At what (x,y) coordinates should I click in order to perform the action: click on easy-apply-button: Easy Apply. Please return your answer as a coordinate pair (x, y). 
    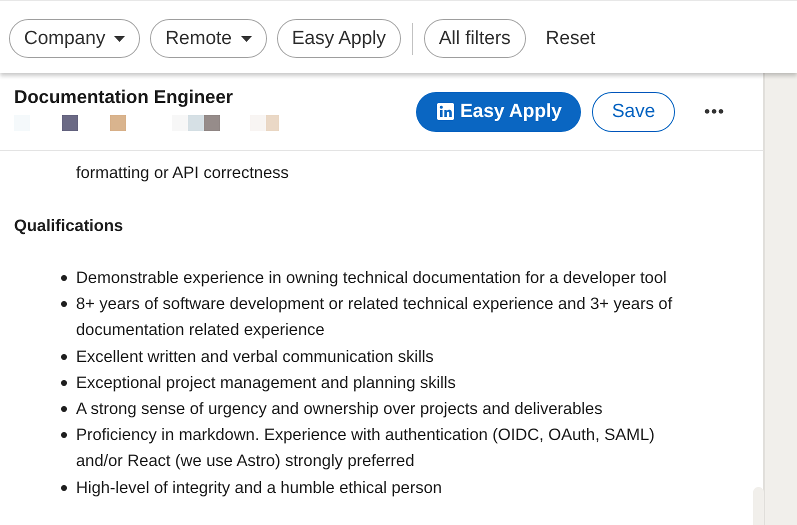
    Looking at the image, I should click on (498, 112).